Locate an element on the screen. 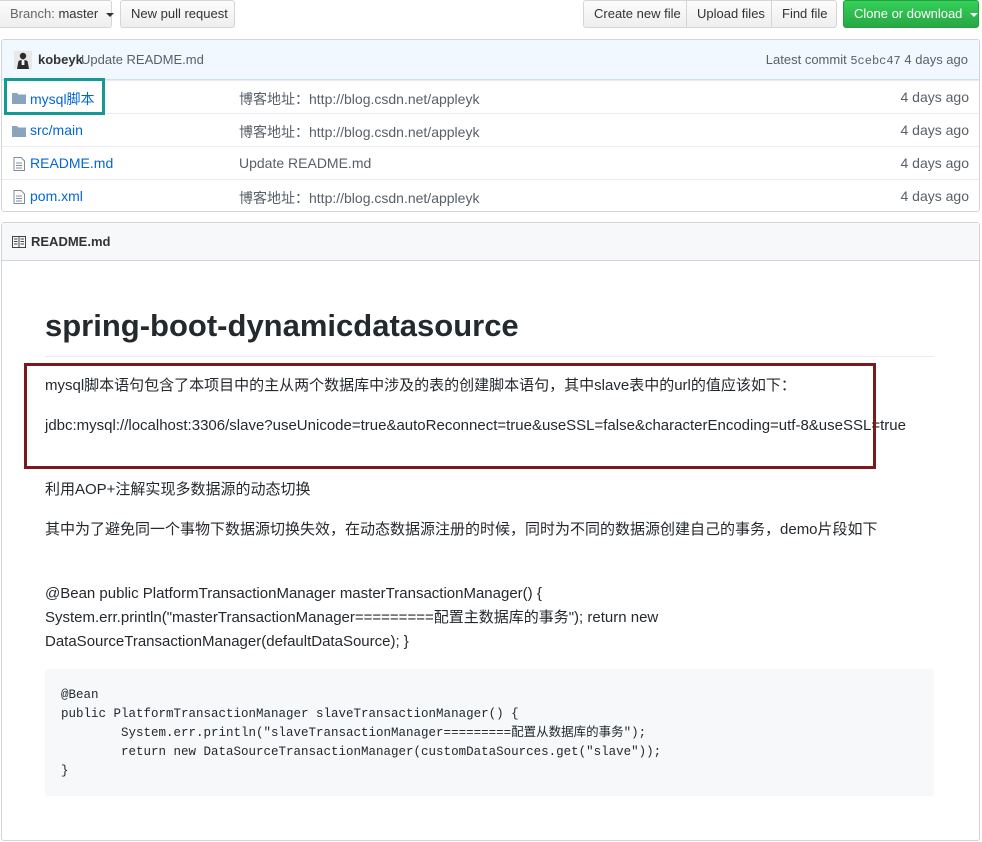  commit-message-link: Update README.md is located at coordinates (142, 59).